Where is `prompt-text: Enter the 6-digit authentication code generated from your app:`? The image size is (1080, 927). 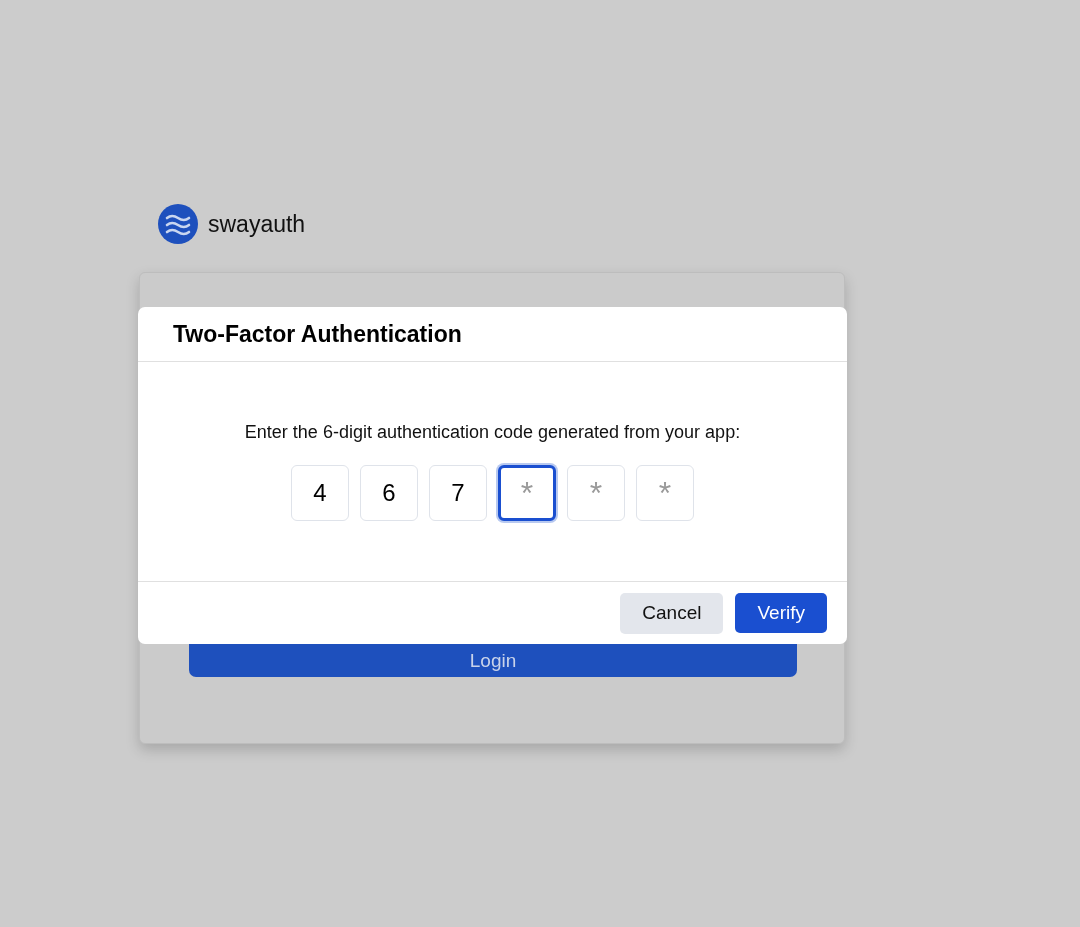
prompt-text: Enter the 6-digit authentication code generated from your app: is located at coordinates (492, 432).